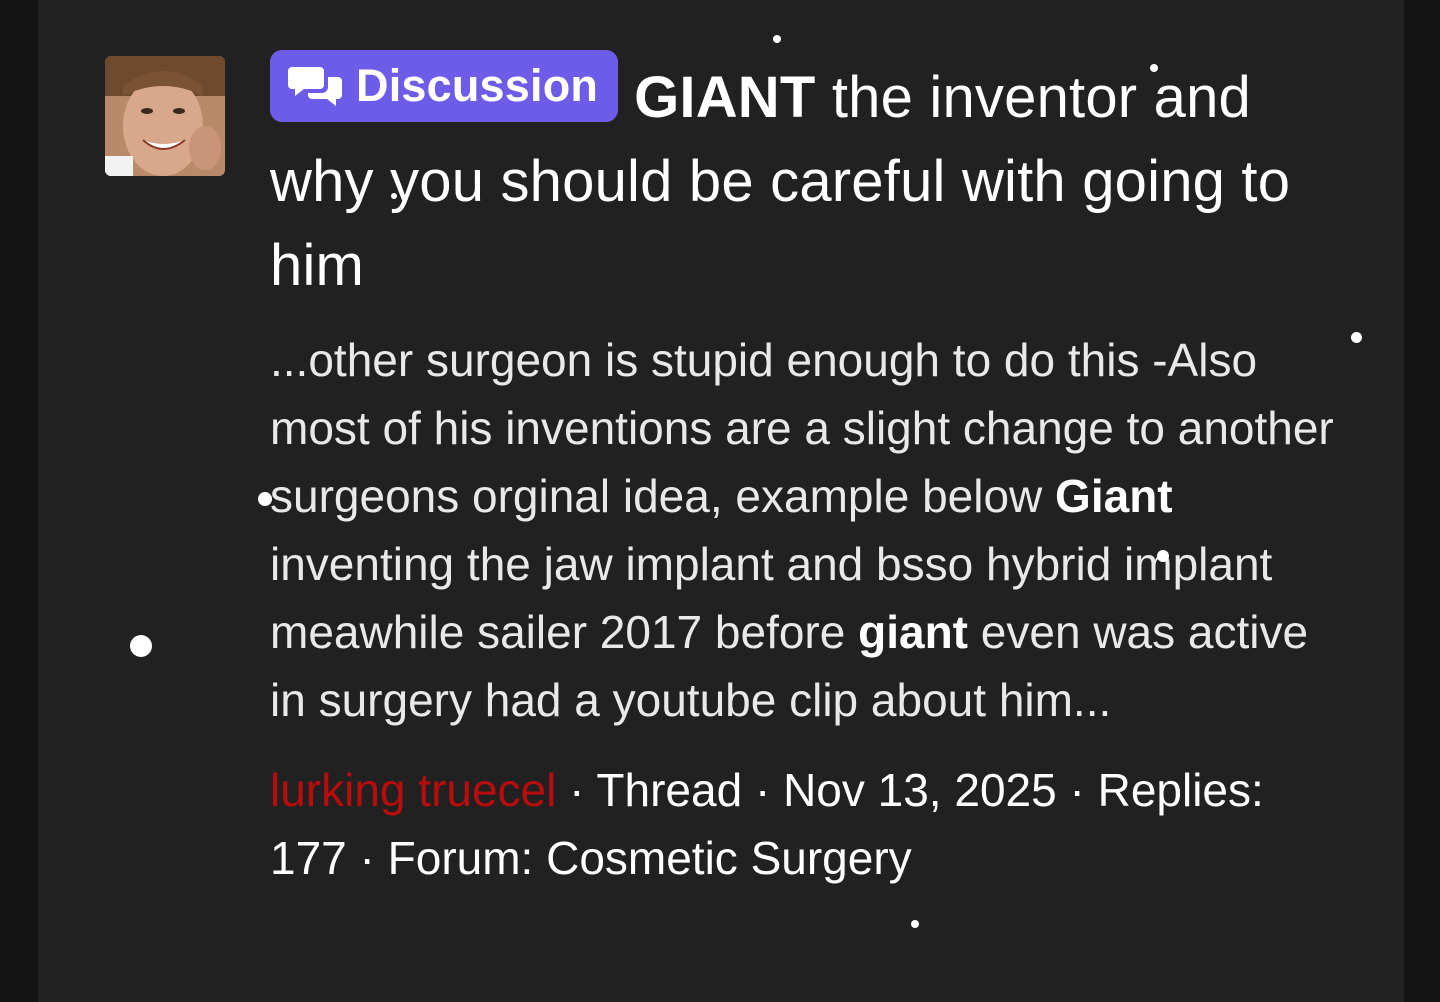 Image resolution: width=1440 pixels, height=1002 pixels. I want to click on forum-link: Forum: Cosmetic Surgery, so click(650, 858).